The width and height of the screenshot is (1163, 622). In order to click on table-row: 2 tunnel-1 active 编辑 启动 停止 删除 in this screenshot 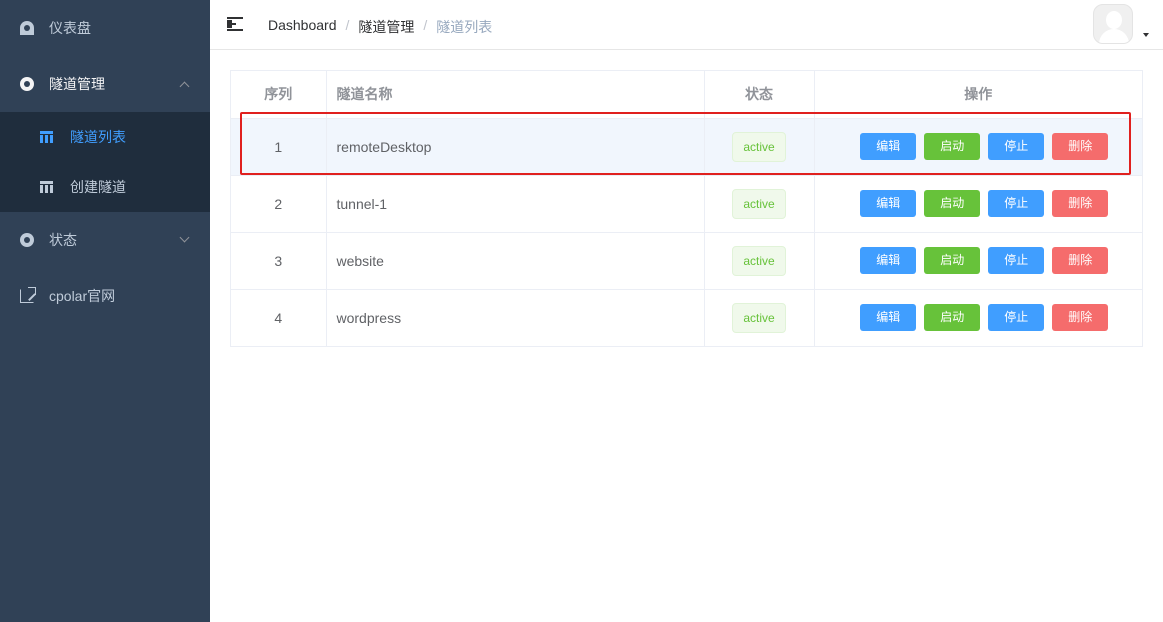, I will do `click(686, 204)`.